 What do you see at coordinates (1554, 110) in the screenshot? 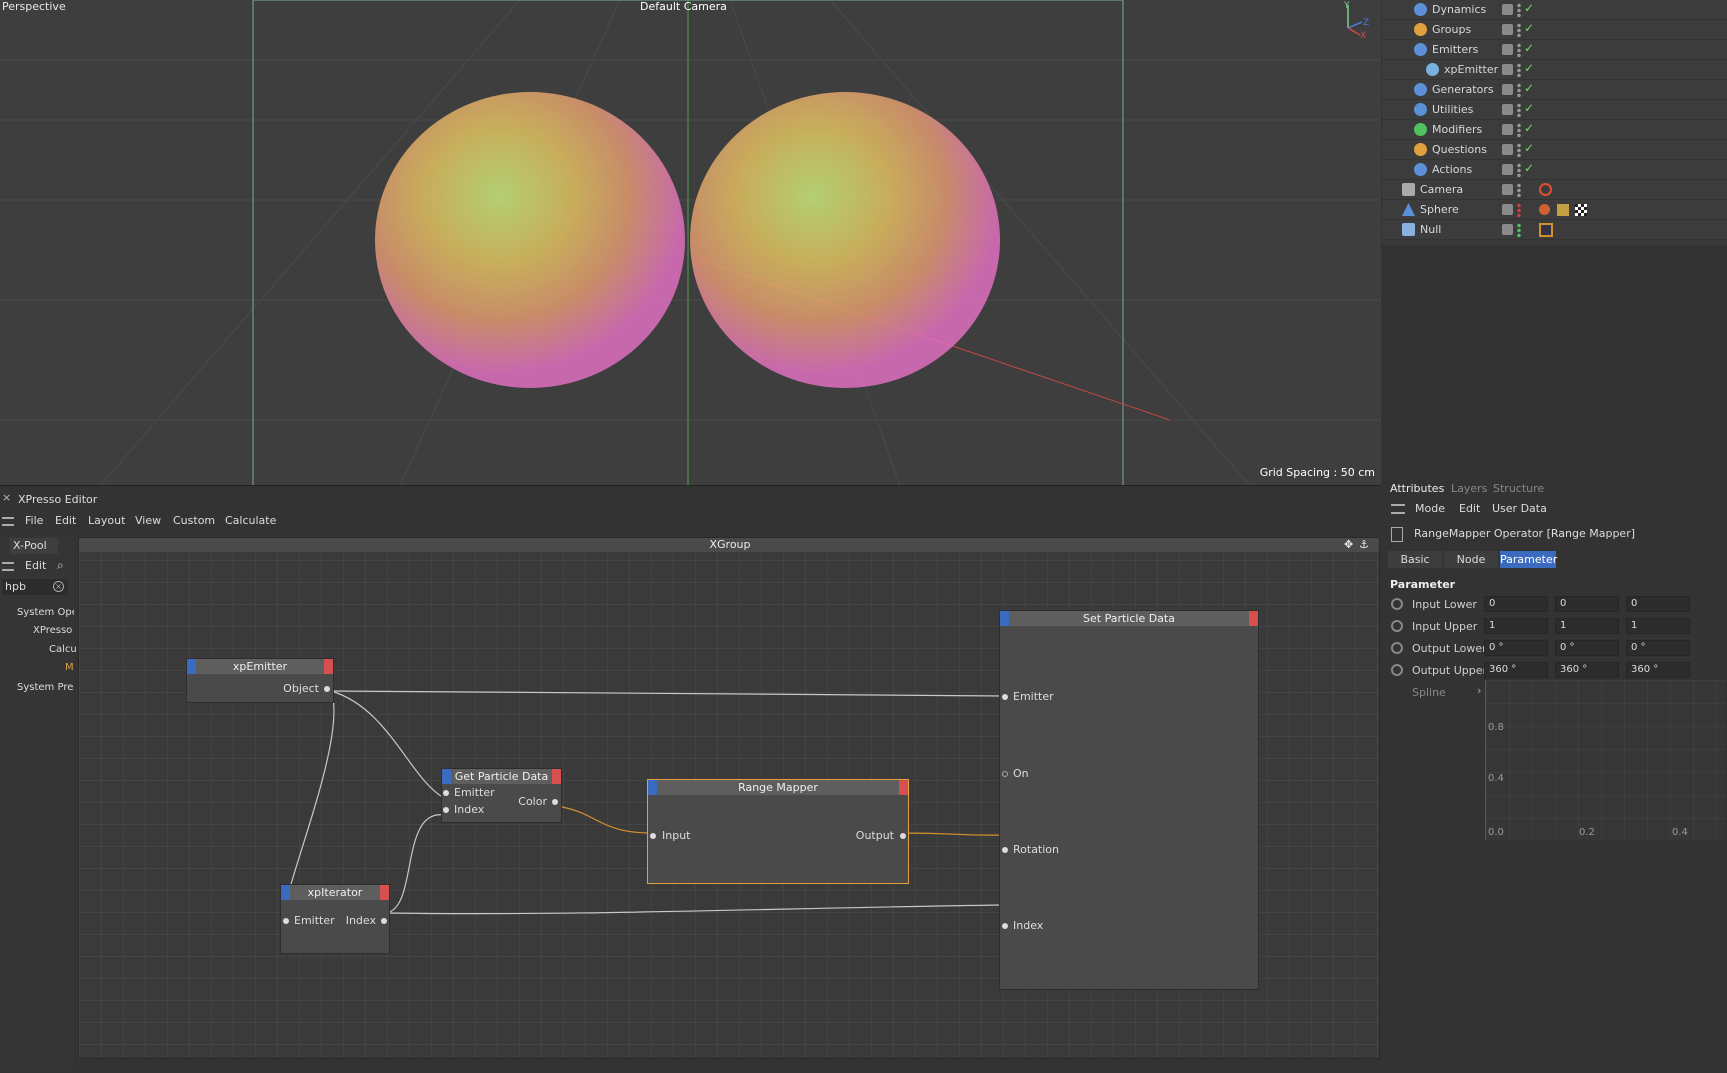
I see `object-row-utilities: Utilities ✓` at bounding box center [1554, 110].